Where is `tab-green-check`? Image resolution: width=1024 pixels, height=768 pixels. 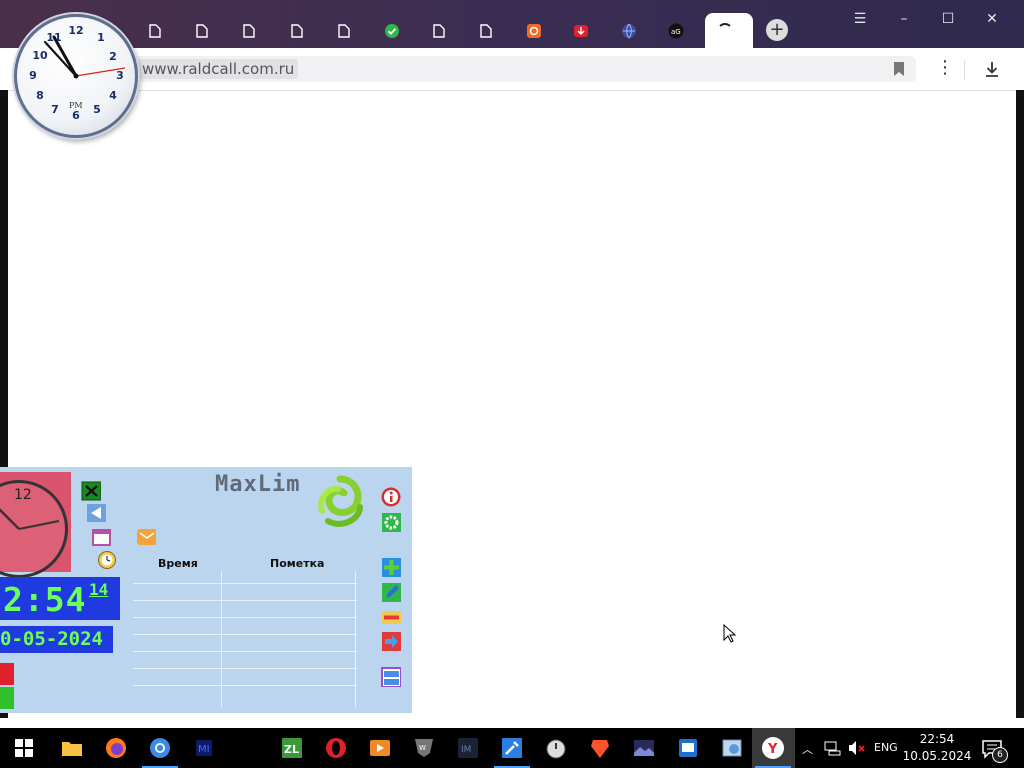 tab-green-check is located at coordinates (392, 31).